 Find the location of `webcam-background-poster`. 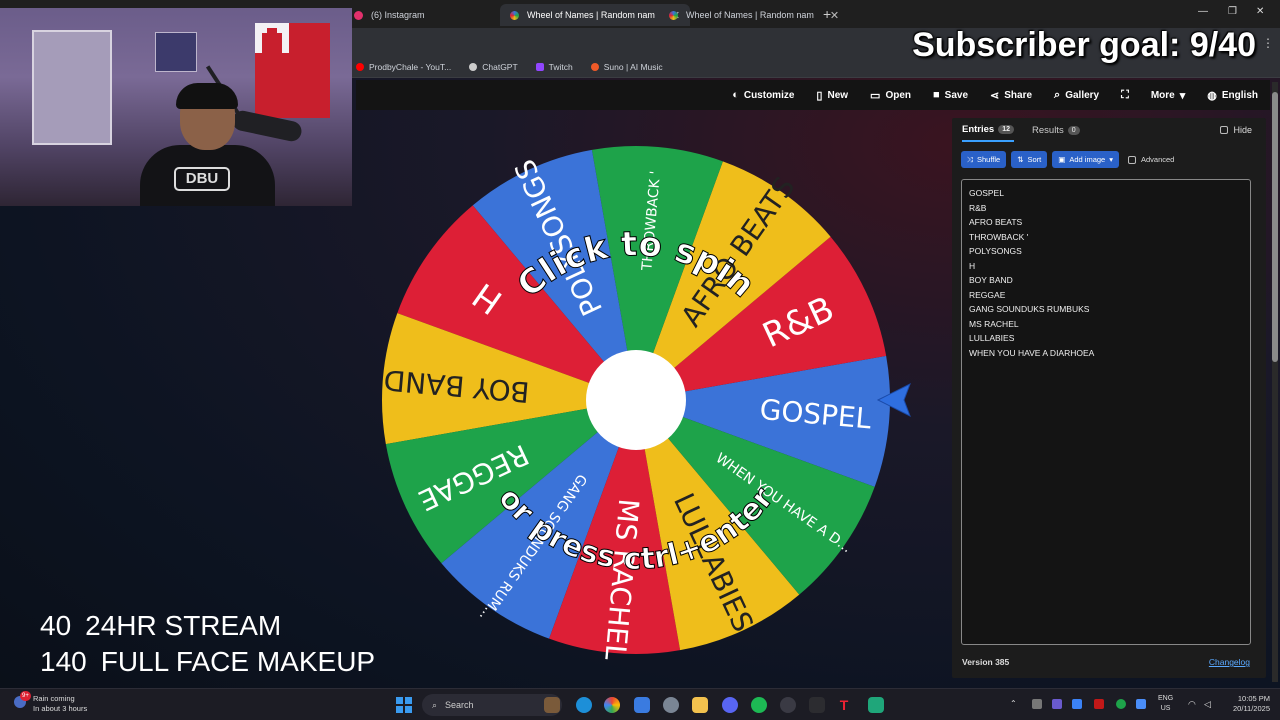

webcam-background-poster is located at coordinates (176, 52).